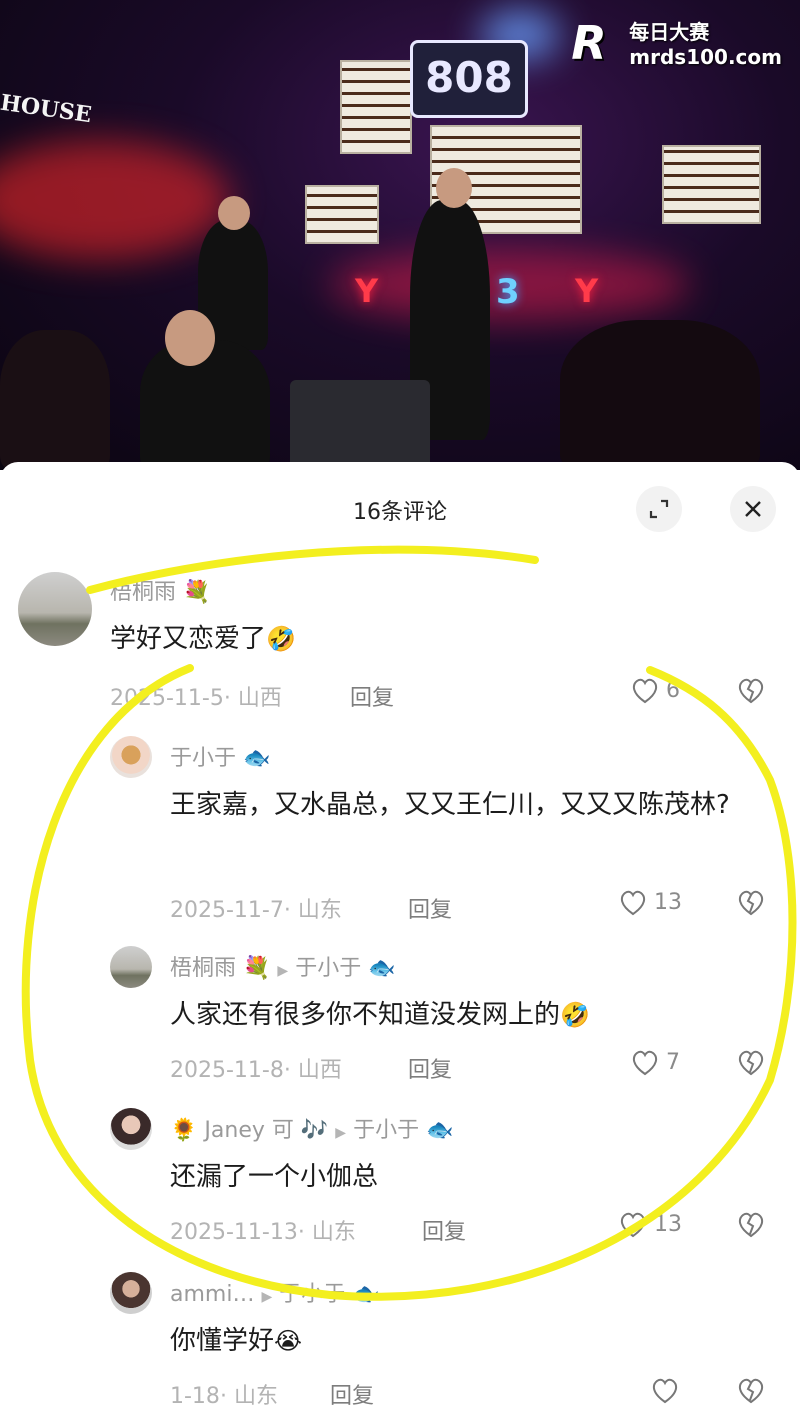 The height and width of the screenshot is (1410, 800). I want to click on comment-text-content: 你懂学好, so click(222, 1341).